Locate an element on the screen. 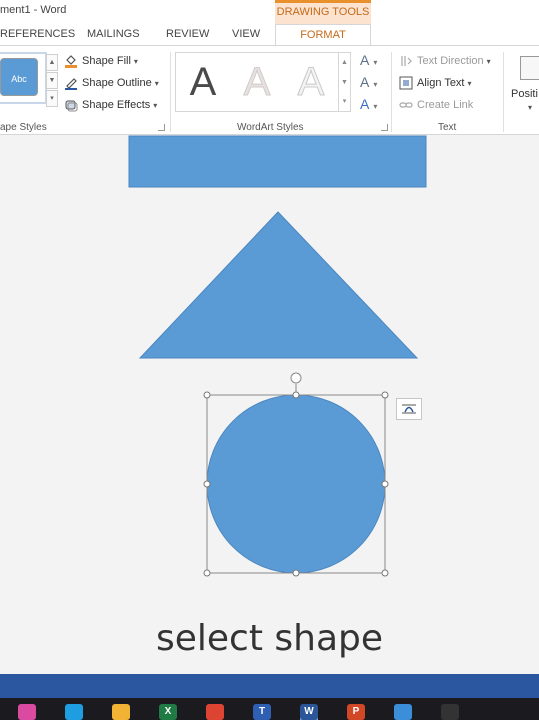 This screenshot has height=720, width=539. resize-handle-right is located at coordinates (385, 484).